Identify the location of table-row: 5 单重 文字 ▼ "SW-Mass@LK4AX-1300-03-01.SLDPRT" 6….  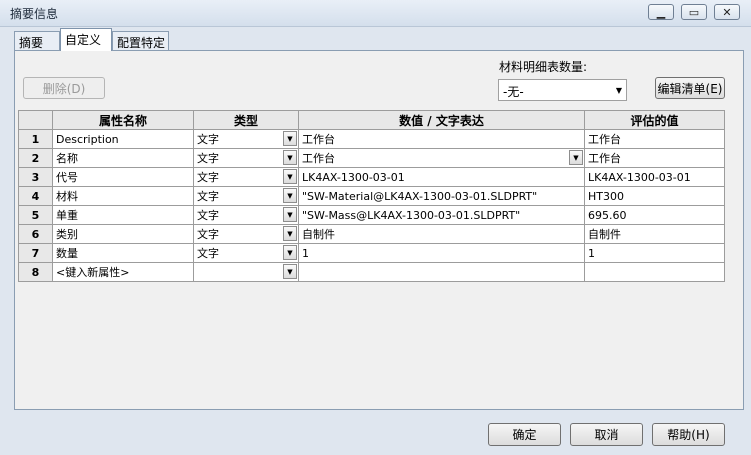
(371, 215).